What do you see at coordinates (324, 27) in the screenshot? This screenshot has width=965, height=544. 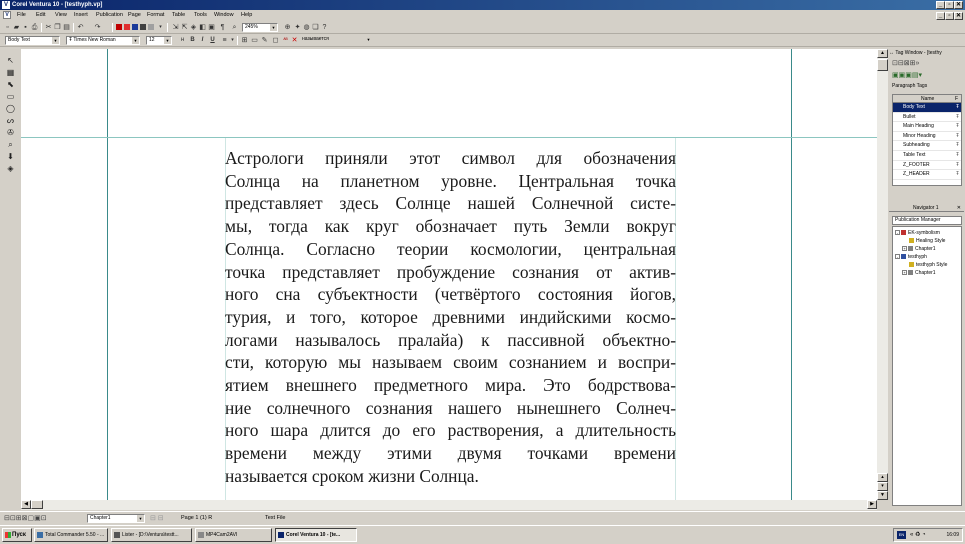 I see `whats-this-help-icon: ?` at bounding box center [324, 27].